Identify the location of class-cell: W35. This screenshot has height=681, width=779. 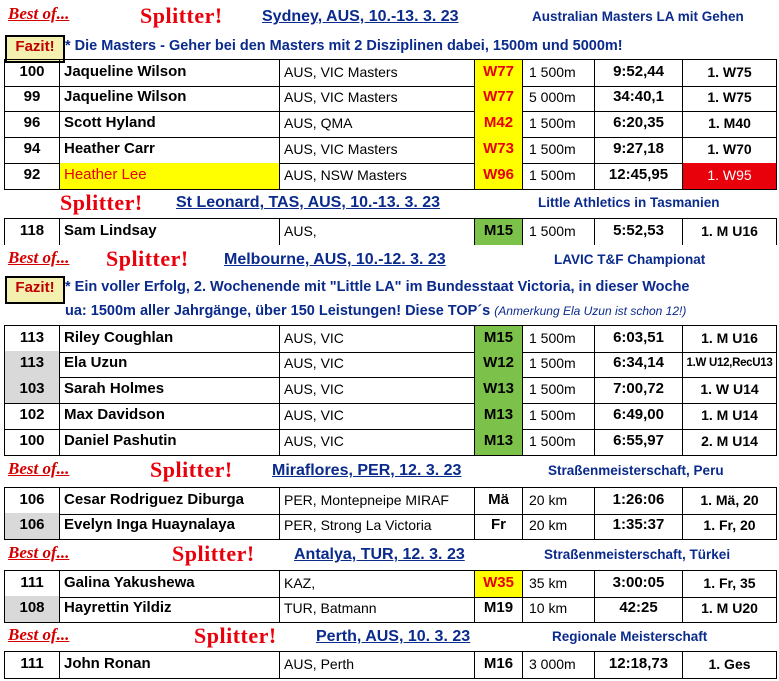
(499, 584).